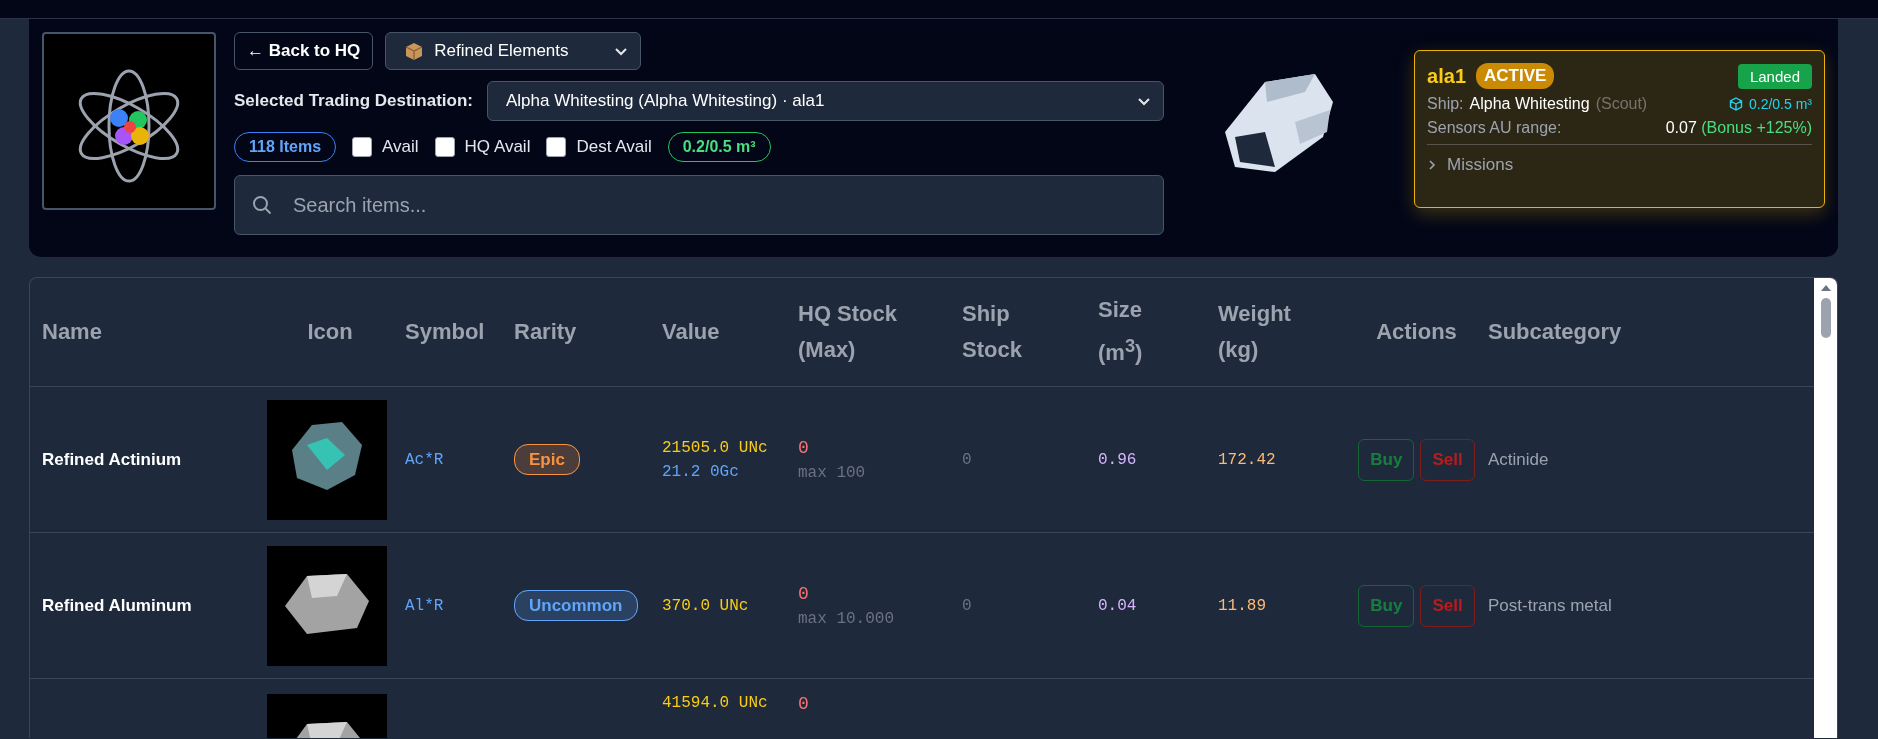  Describe the element at coordinates (1735, 104) in the screenshot. I see `cube-icon` at that location.